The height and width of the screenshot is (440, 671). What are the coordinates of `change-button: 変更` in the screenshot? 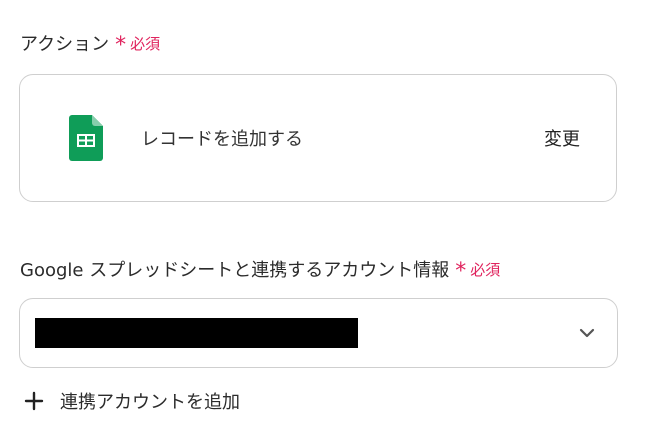 It's located at (562, 138).